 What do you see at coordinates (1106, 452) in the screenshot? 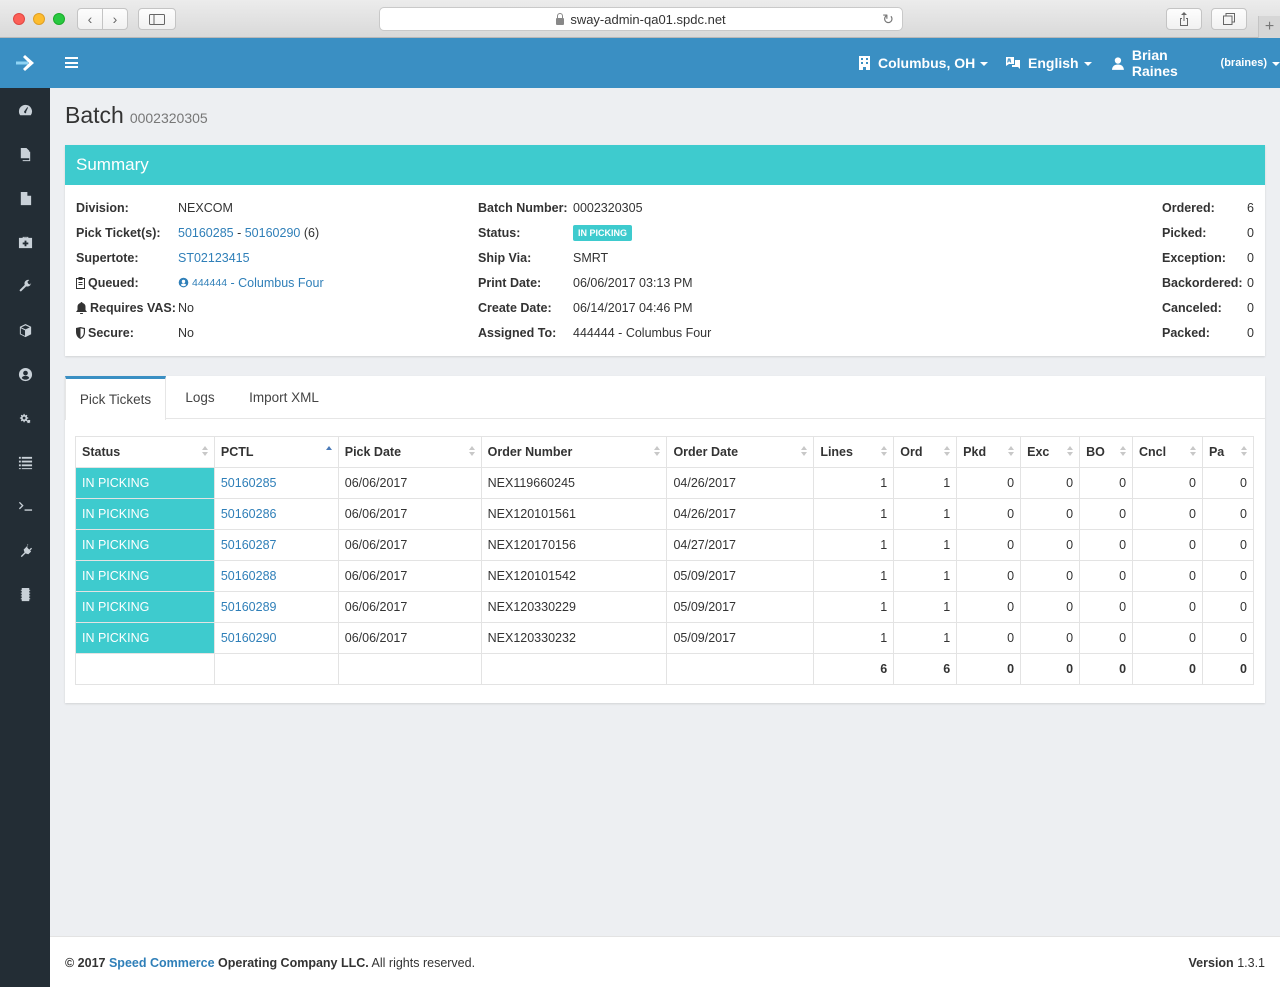
I see `column-header-9: BO` at bounding box center [1106, 452].